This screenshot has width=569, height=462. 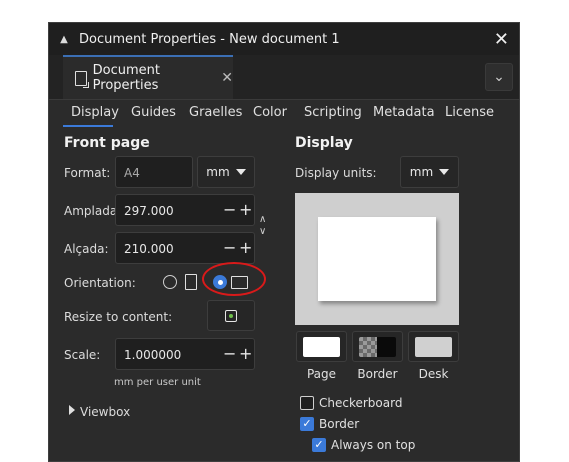 I want to click on chevron-right-icon, so click(x=72, y=410).